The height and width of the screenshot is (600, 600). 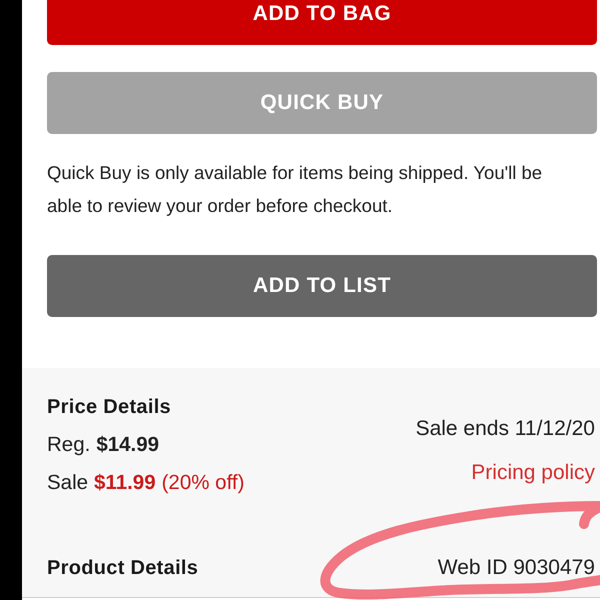 What do you see at coordinates (122, 568) in the screenshot?
I see `product-details-heading: Product Details` at bounding box center [122, 568].